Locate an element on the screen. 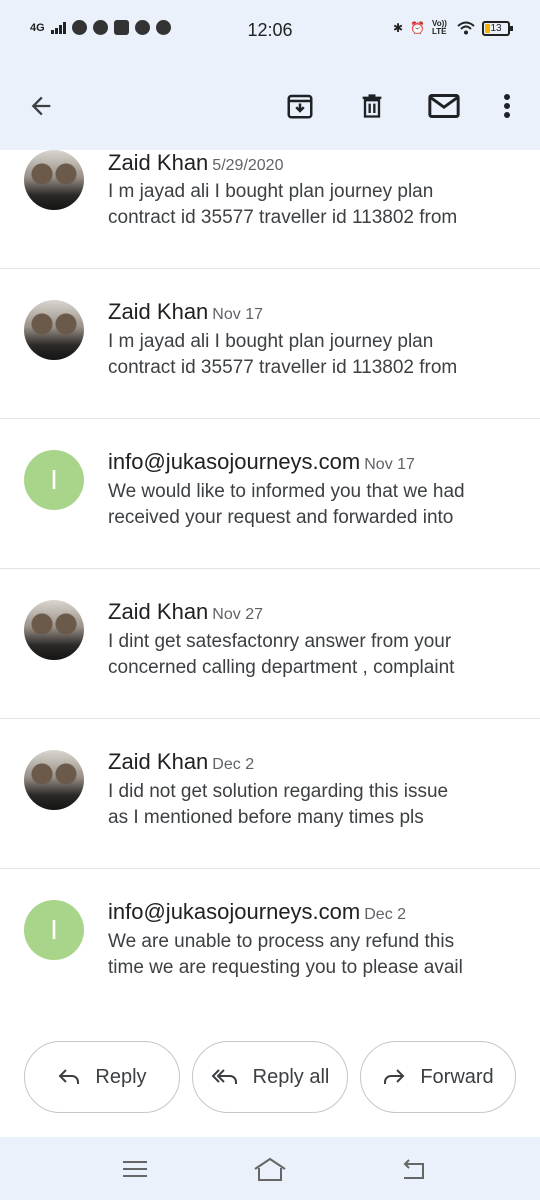  back-arrow-icon is located at coordinates (41, 106).